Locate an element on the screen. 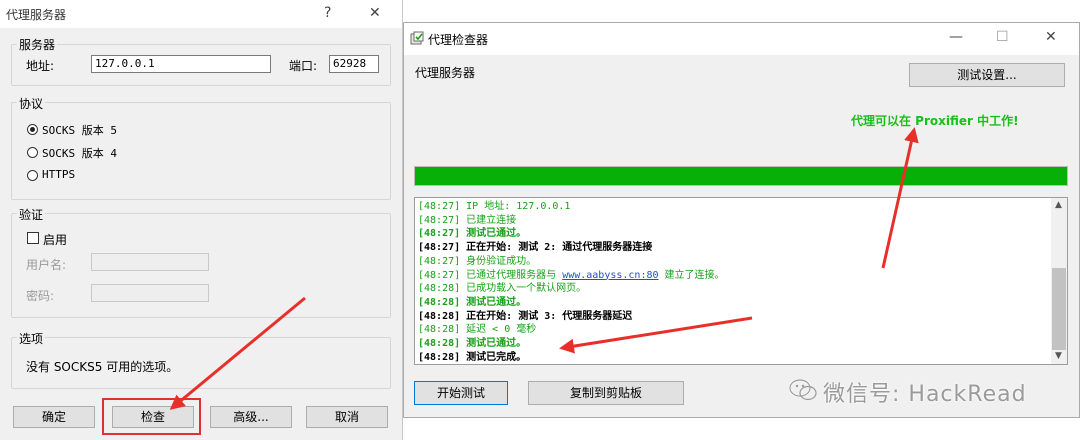 The width and height of the screenshot is (1080, 440). arrow-to-result-message is located at coordinates (900, 198).